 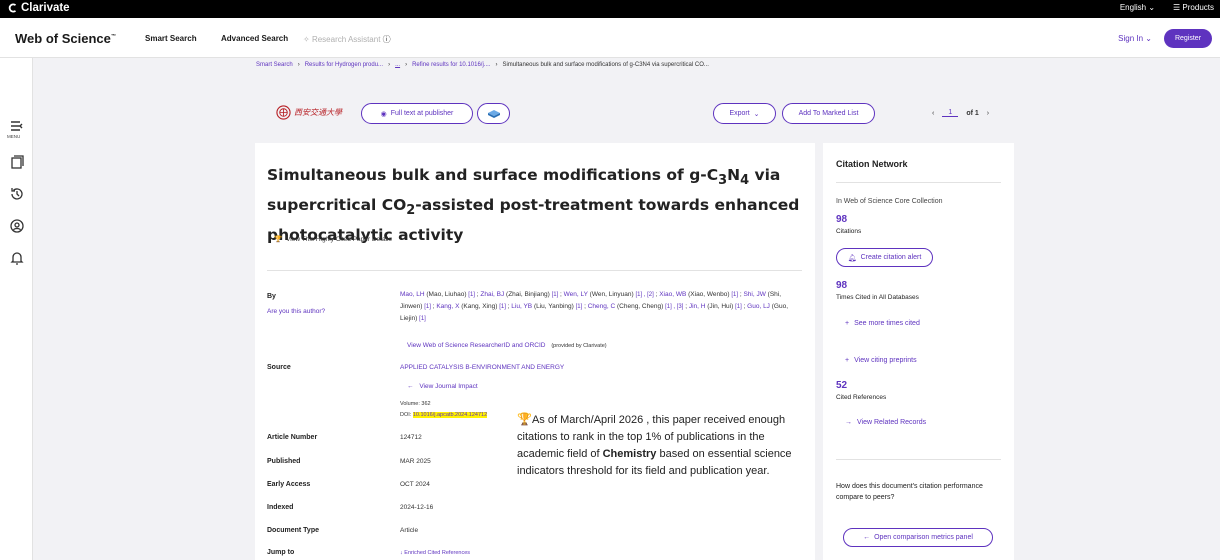 I want to click on full-text-button: ◉ Full text at publisher, so click(x=417, y=113).